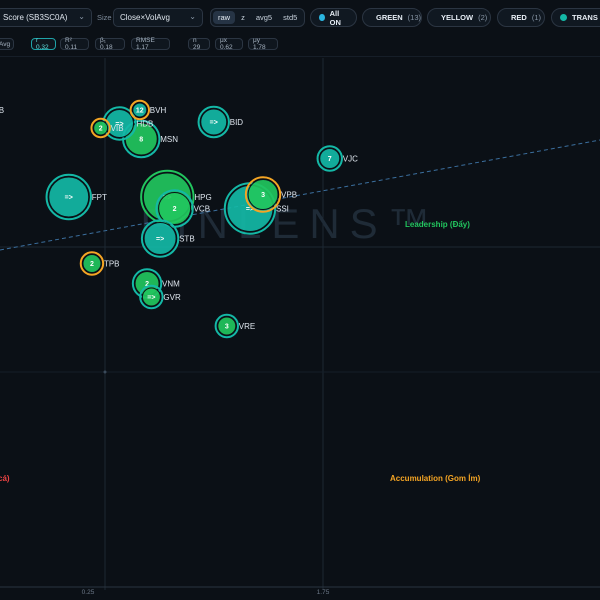  What do you see at coordinates (171, 284) in the screenshot?
I see `bubble-label: VNM` at bounding box center [171, 284].